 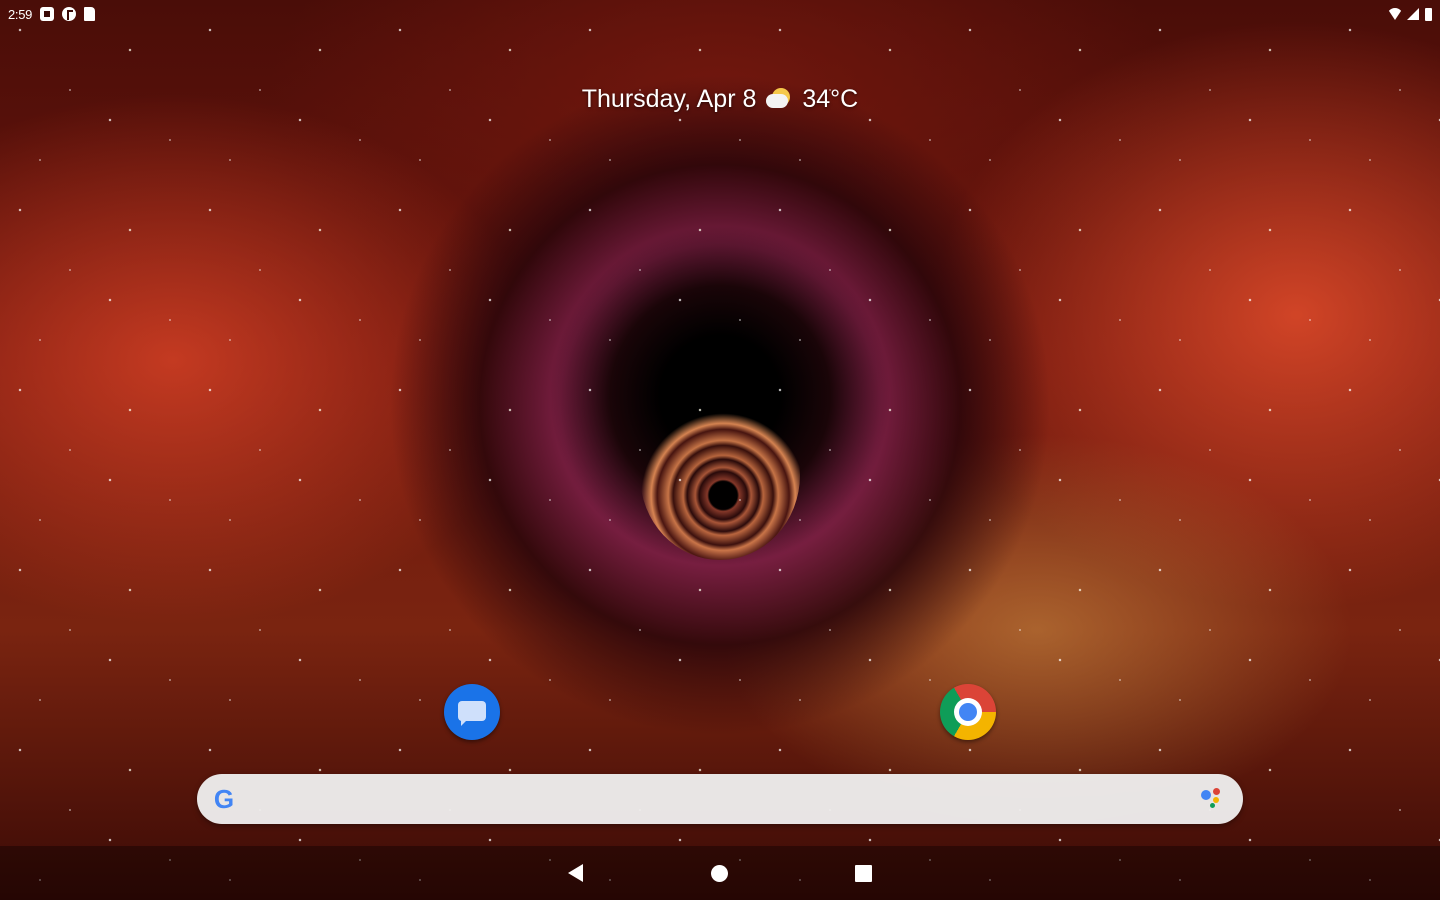 What do you see at coordinates (224, 799) in the screenshot?
I see `google-logo-icon: G` at bounding box center [224, 799].